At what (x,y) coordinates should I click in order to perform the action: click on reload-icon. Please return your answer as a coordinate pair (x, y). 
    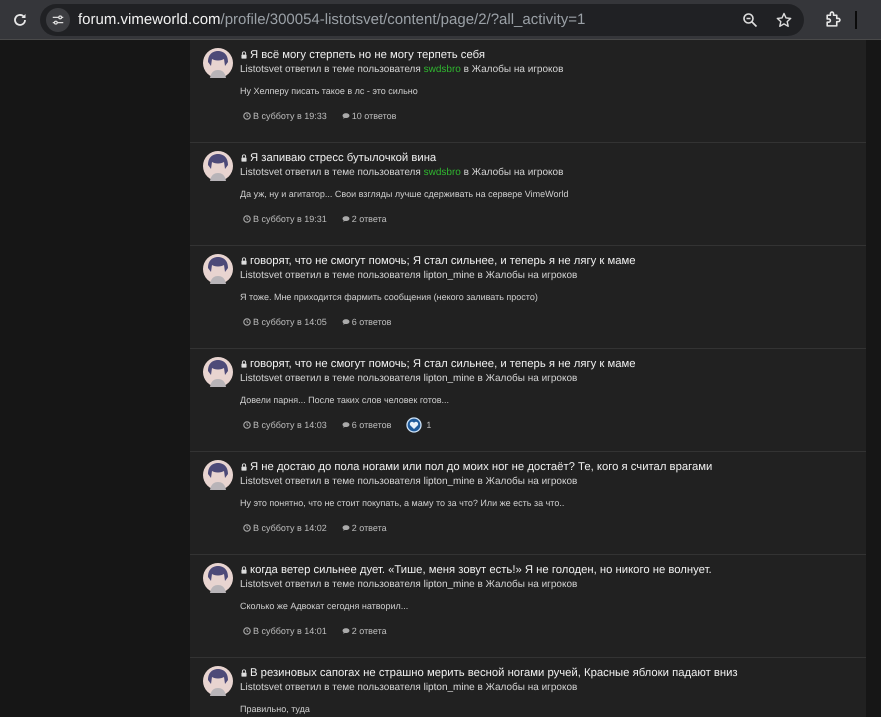
    Looking at the image, I should click on (20, 20).